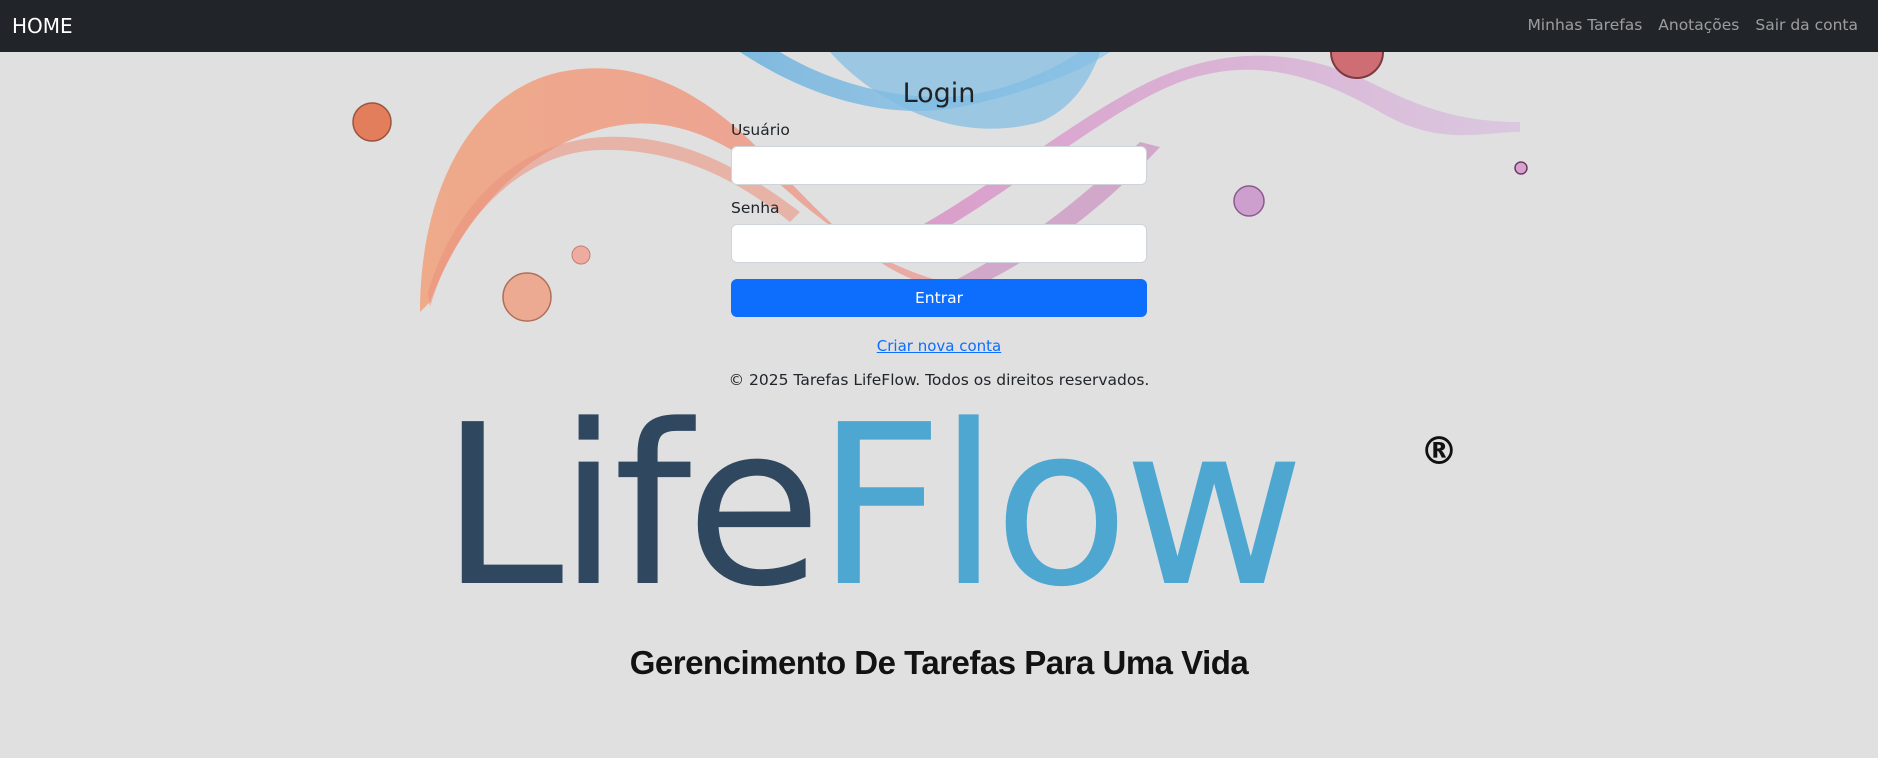 The width and height of the screenshot is (1878, 758). Describe the element at coordinates (760, 130) in the screenshot. I see `username-label: Usuário` at that location.